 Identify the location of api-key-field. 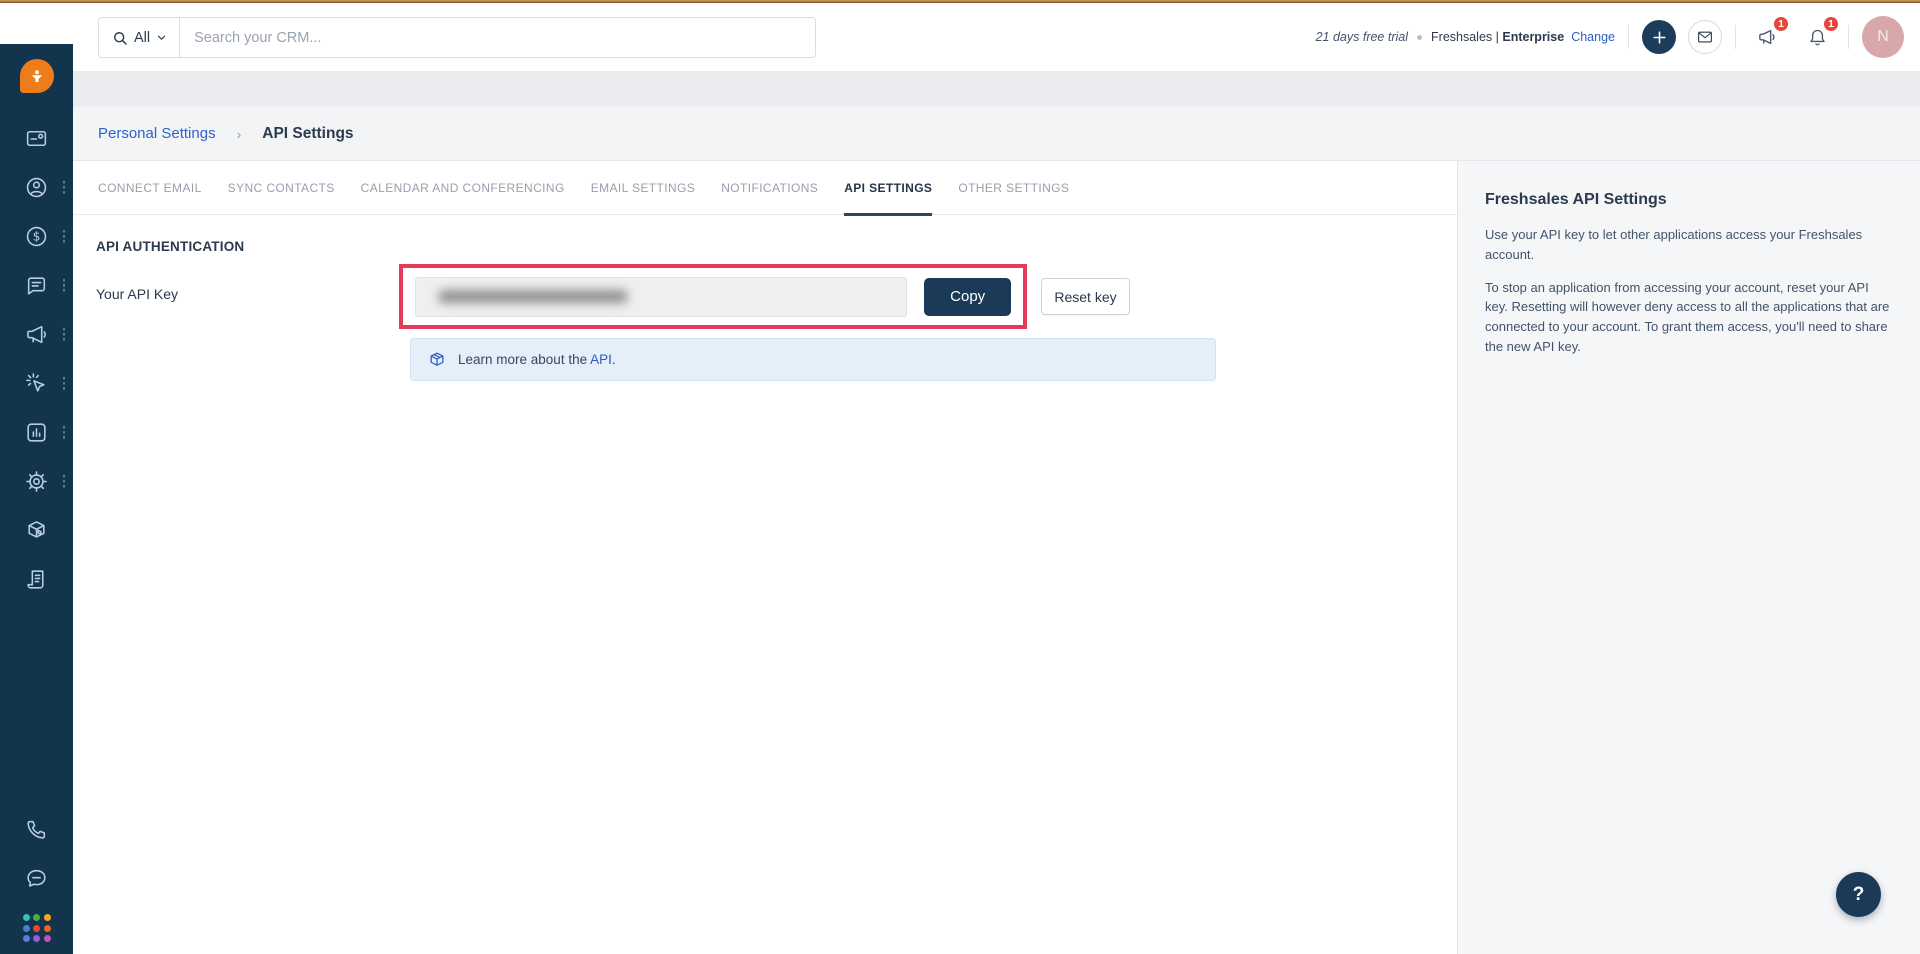
(661, 296).